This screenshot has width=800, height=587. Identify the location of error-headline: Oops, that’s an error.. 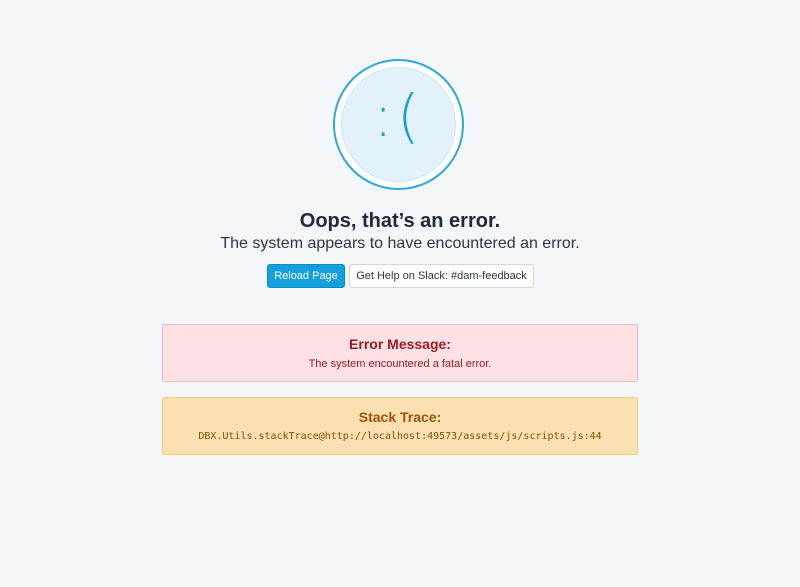
(400, 221).